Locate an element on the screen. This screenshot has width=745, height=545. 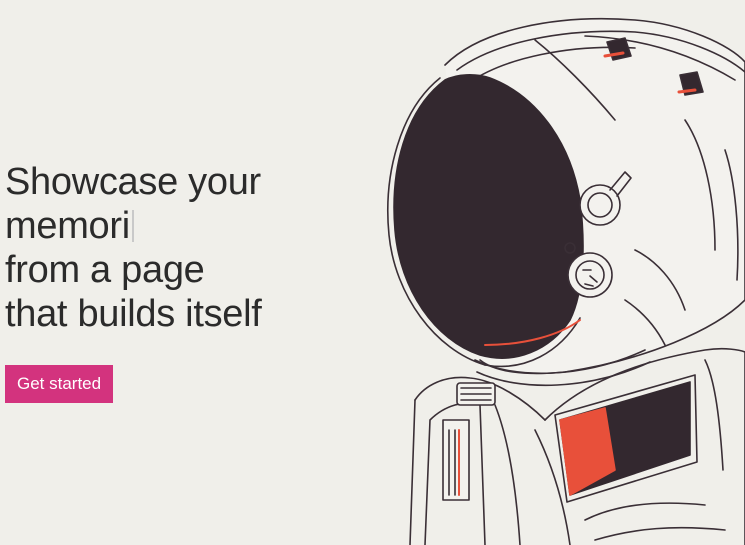
headline-line-4: that builds itself is located at coordinates (133, 314).